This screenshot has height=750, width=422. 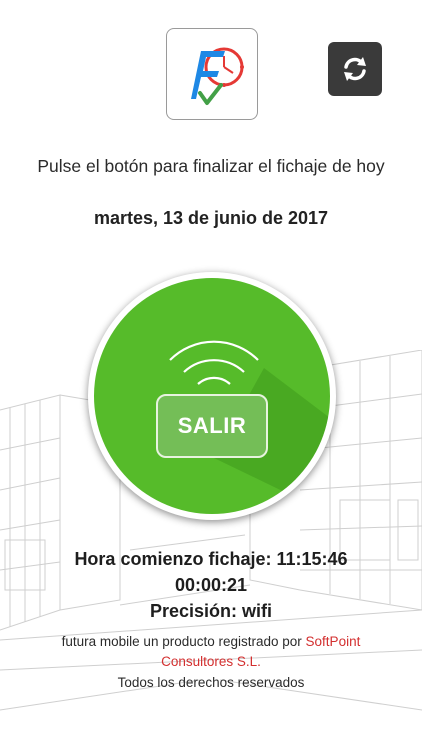 I want to click on elapsed-time-text: 00:00:21, so click(x=211, y=585).